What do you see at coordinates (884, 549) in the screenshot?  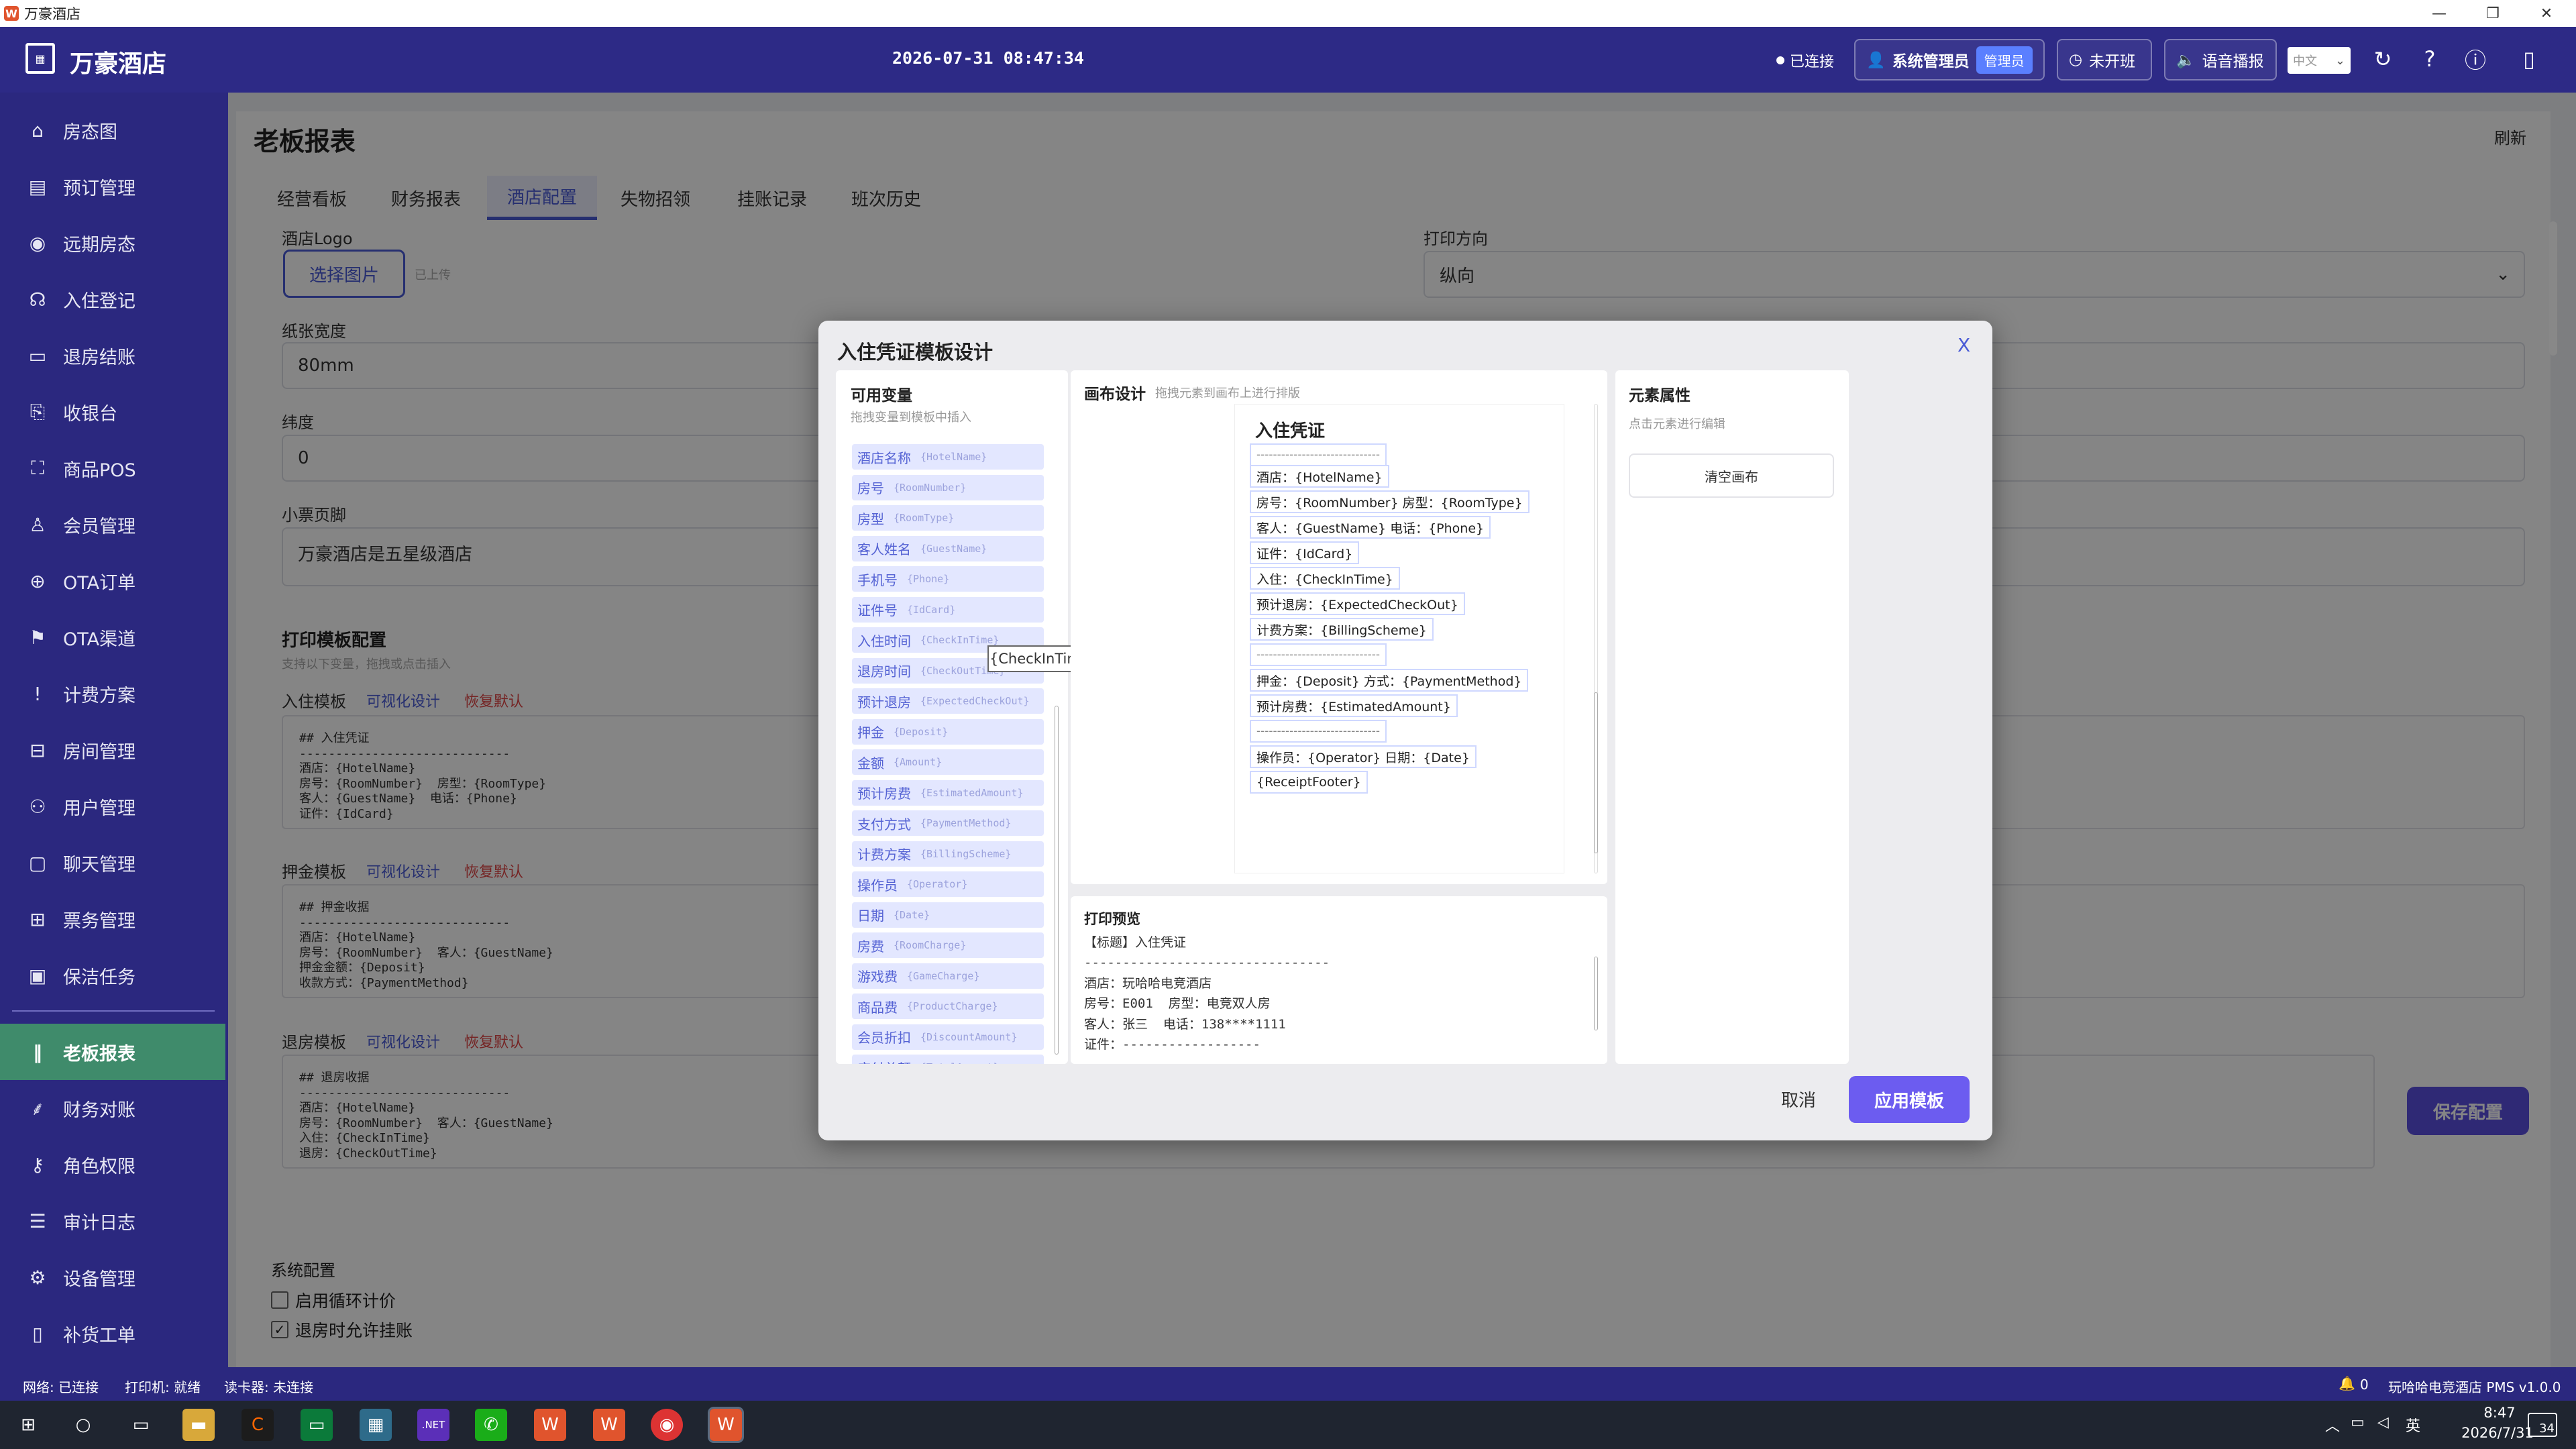 I see `variable-name: 客人姓名` at bounding box center [884, 549].